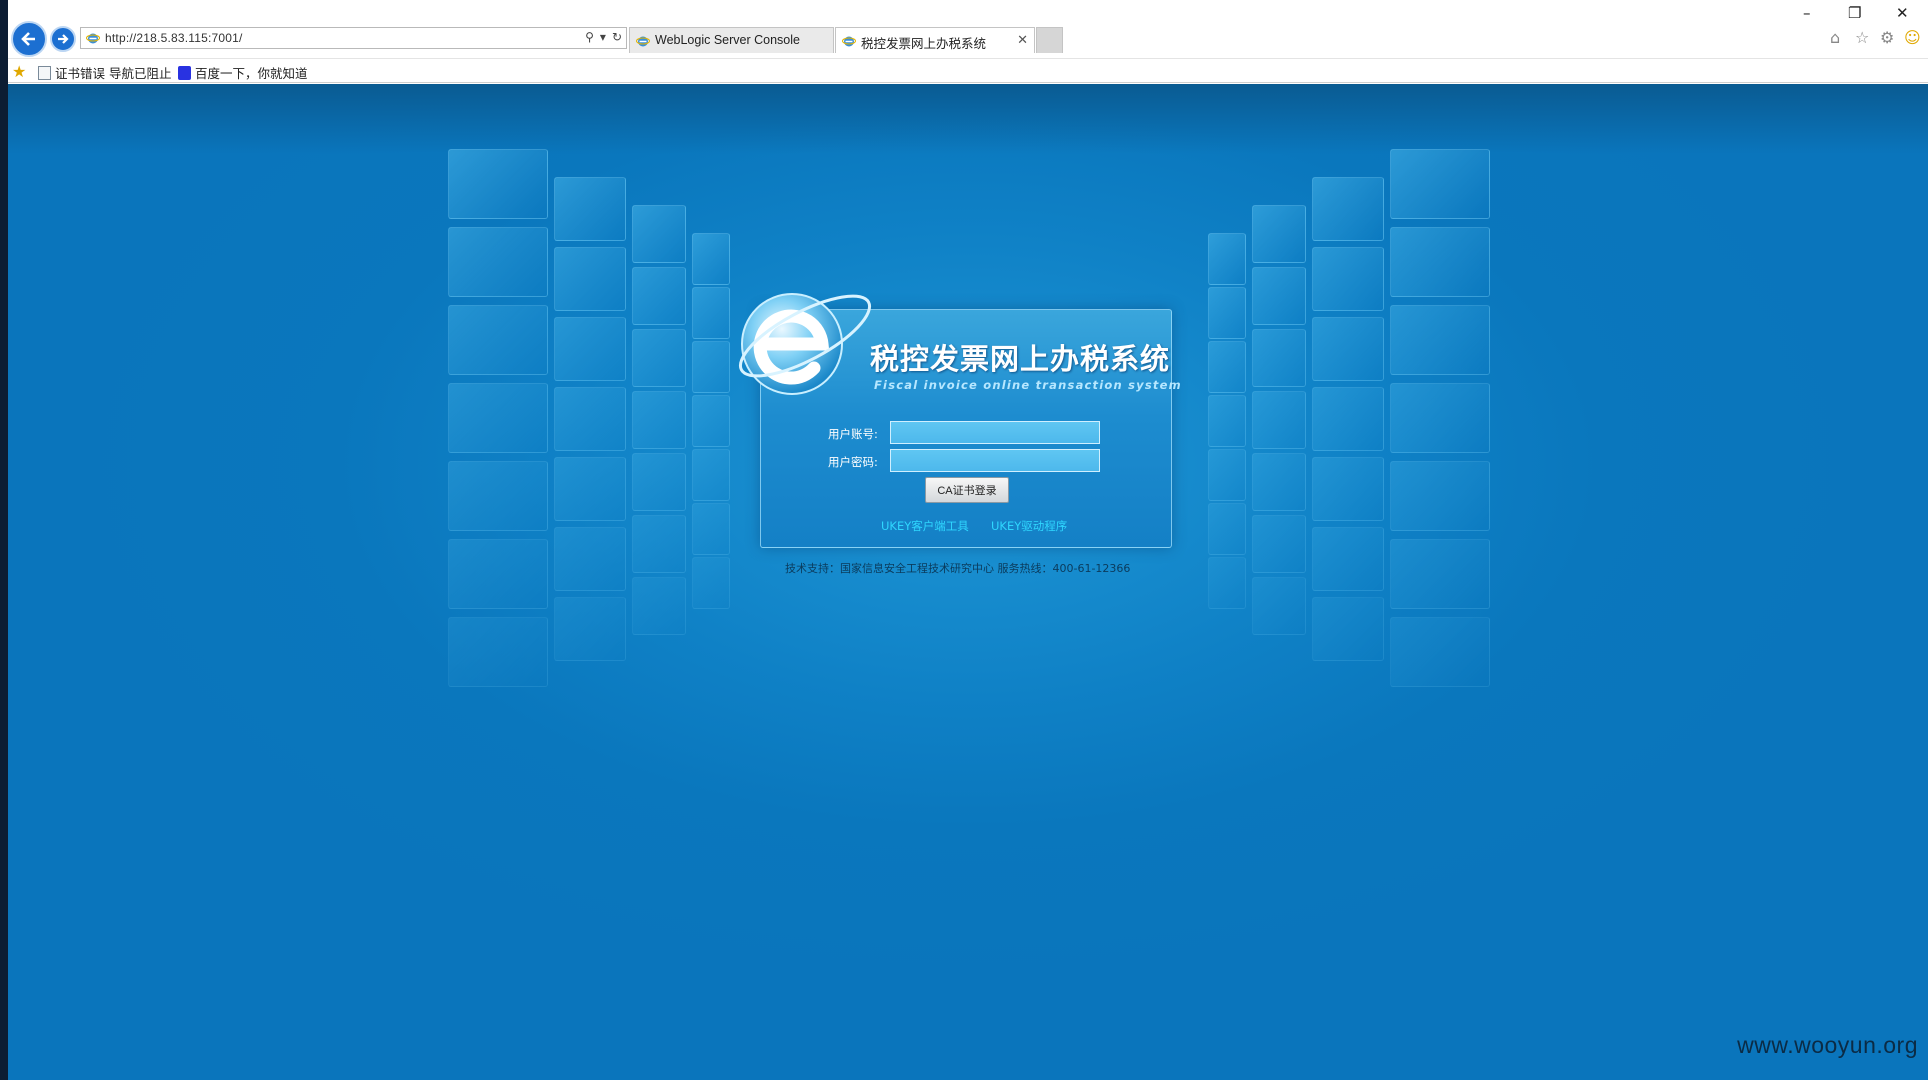  What do you see at coordinates (1902, 13) in the screenshot?
I see `window-close-icon: ✕` at bounding box center [1902, 13].